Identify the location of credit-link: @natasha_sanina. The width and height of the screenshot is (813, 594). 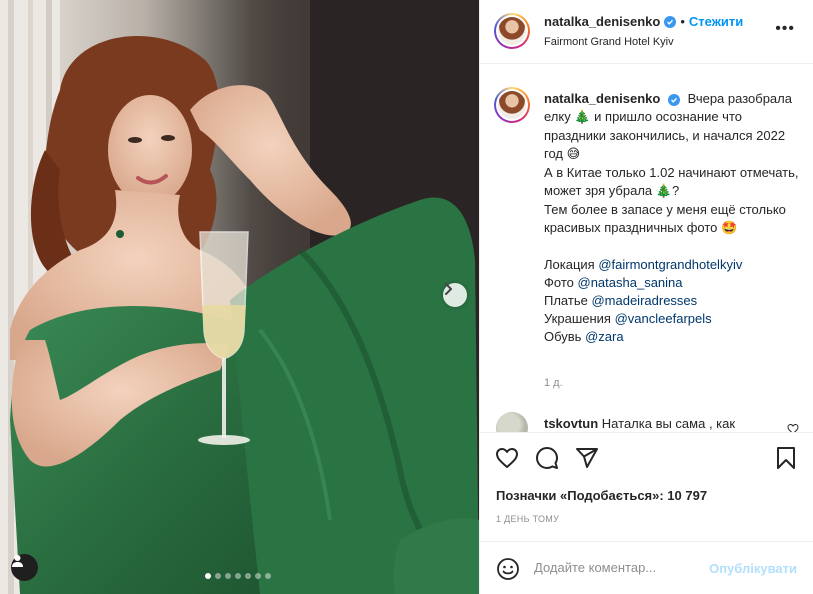
(630, 282).